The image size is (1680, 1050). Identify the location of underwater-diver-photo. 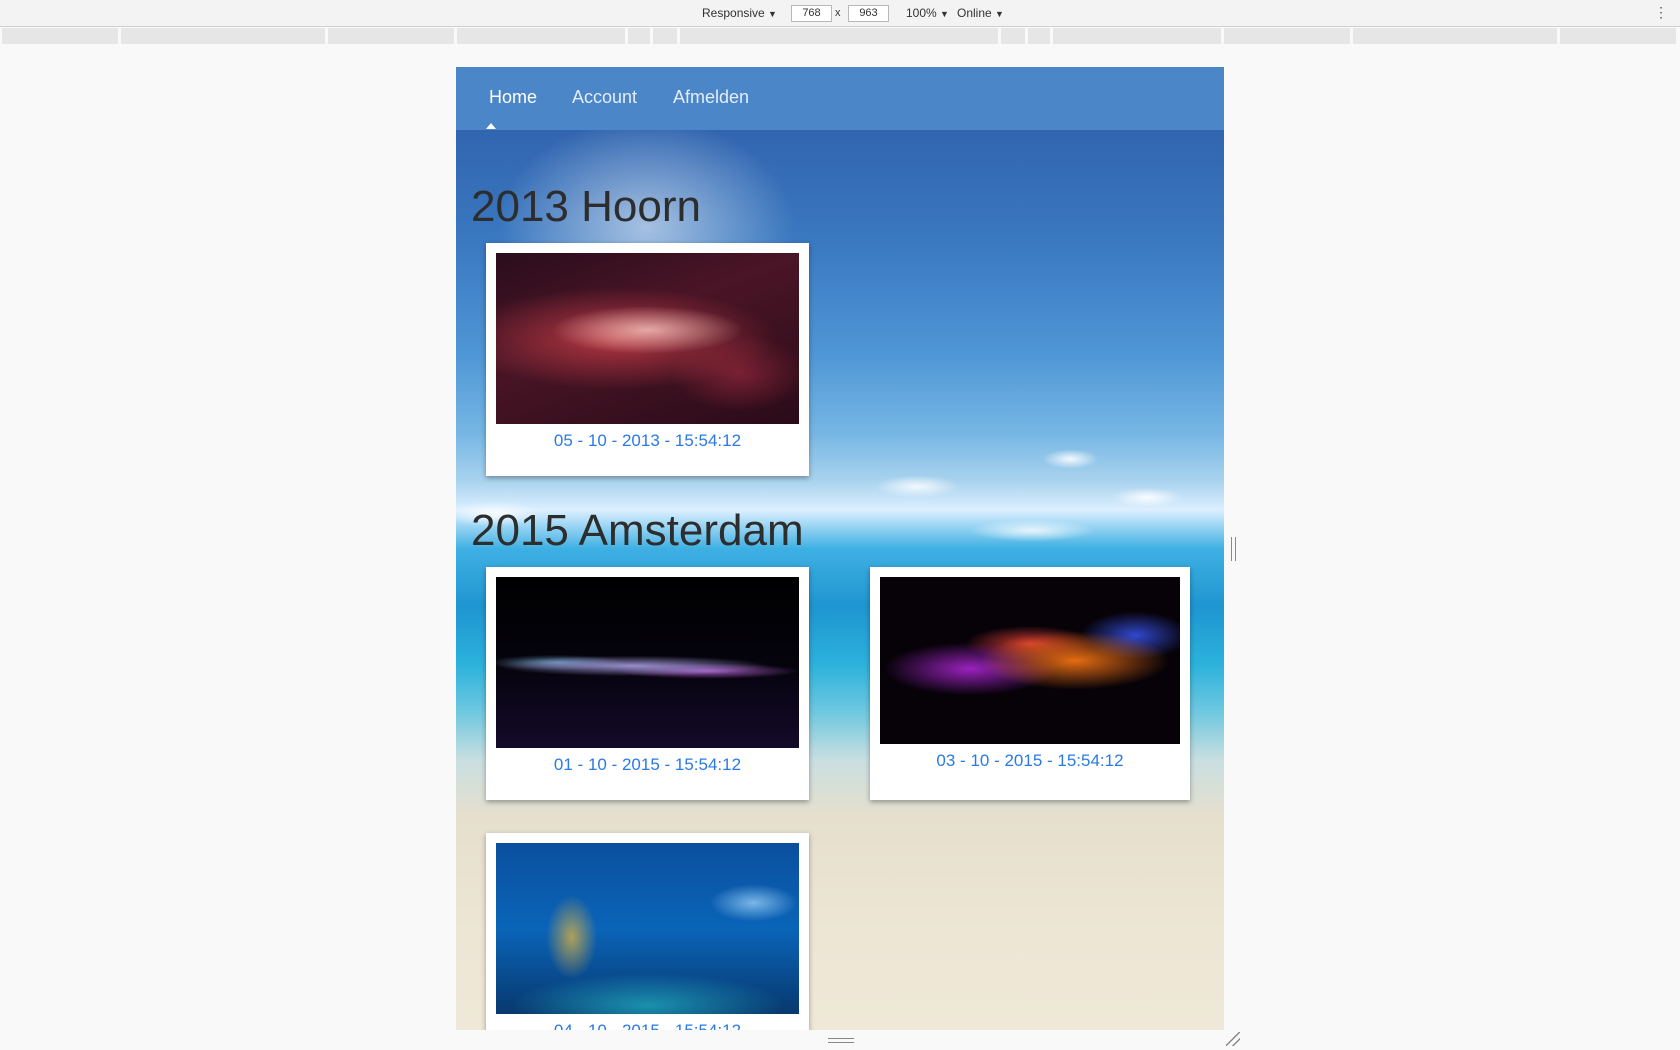
(647, 928).